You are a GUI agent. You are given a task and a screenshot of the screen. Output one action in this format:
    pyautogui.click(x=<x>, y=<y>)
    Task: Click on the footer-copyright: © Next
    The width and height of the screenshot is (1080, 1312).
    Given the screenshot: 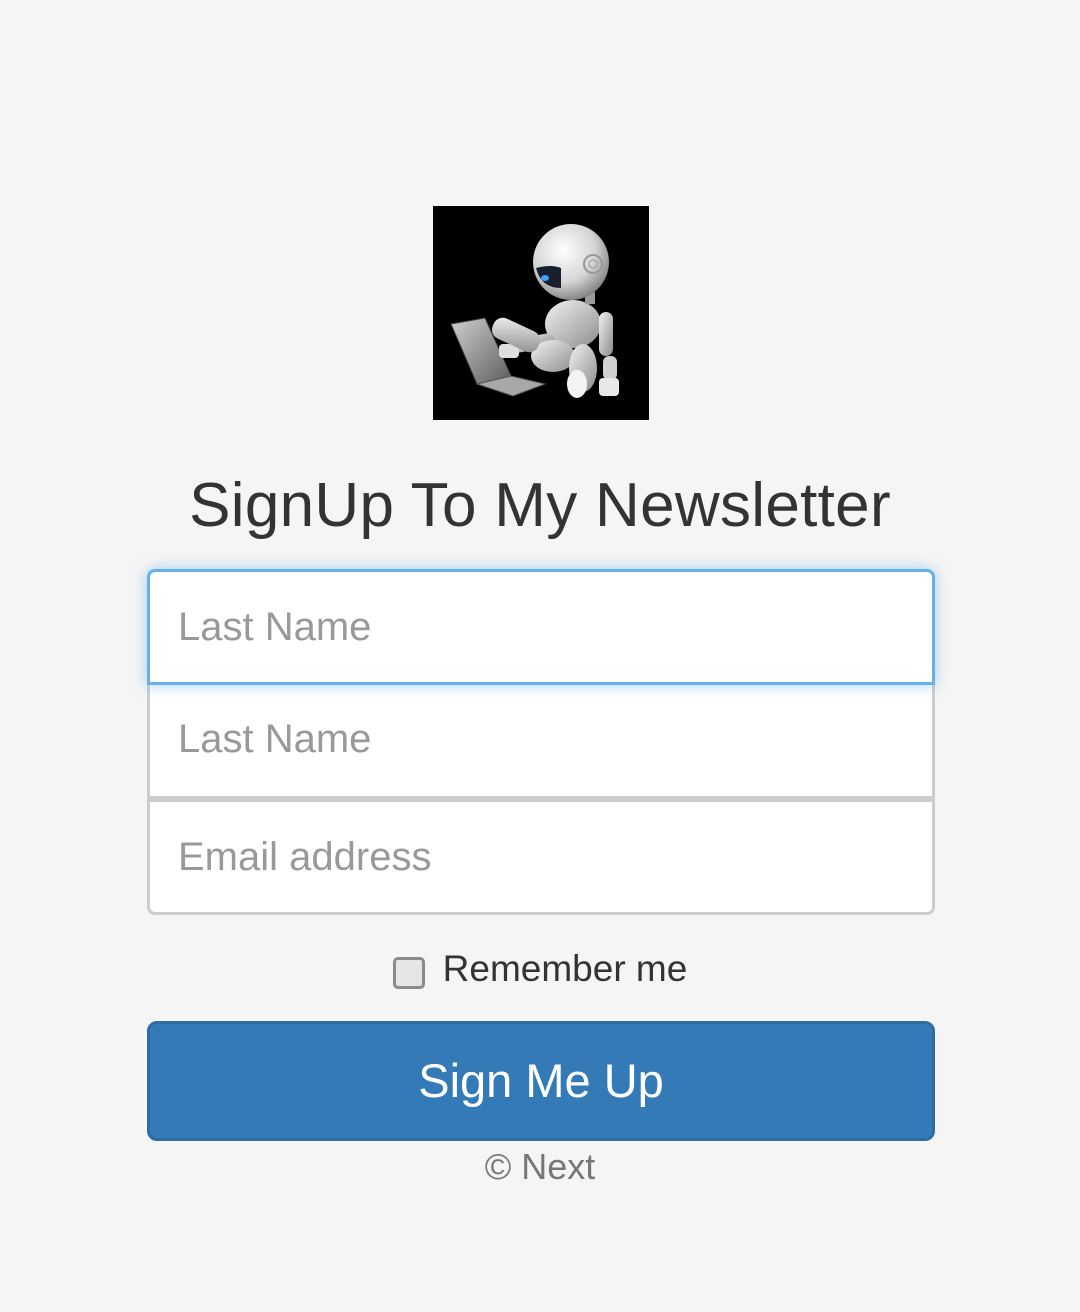 What is the action you would take?
    pyautogui.click(x=540, y=1166)
    